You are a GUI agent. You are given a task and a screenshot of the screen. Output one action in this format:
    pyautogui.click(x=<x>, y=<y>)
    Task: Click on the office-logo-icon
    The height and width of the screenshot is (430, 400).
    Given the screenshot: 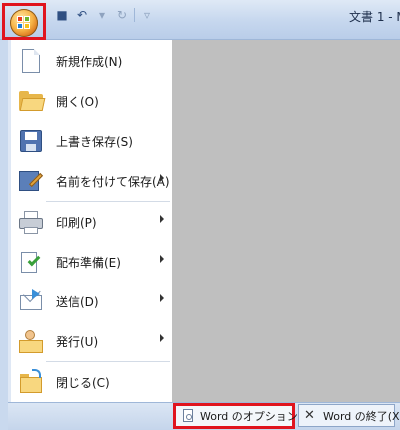 What is the action you would take?
    pyautogui.click(x=24, y=23)
    